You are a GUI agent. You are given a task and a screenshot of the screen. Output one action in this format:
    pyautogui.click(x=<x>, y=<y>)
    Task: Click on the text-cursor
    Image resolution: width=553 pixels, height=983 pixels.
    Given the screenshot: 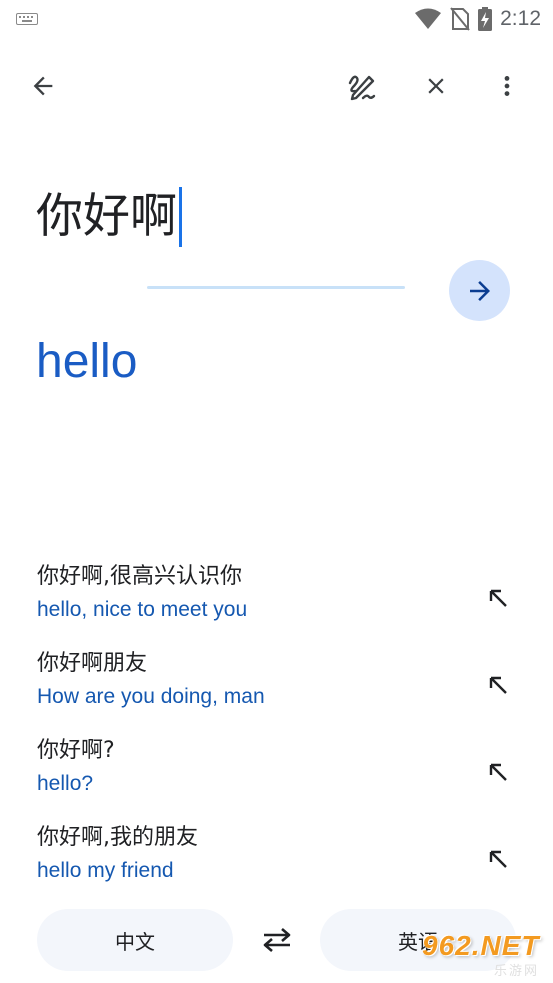 What is the action you would take?
    pyautogui.click(x=180, y=217)
    